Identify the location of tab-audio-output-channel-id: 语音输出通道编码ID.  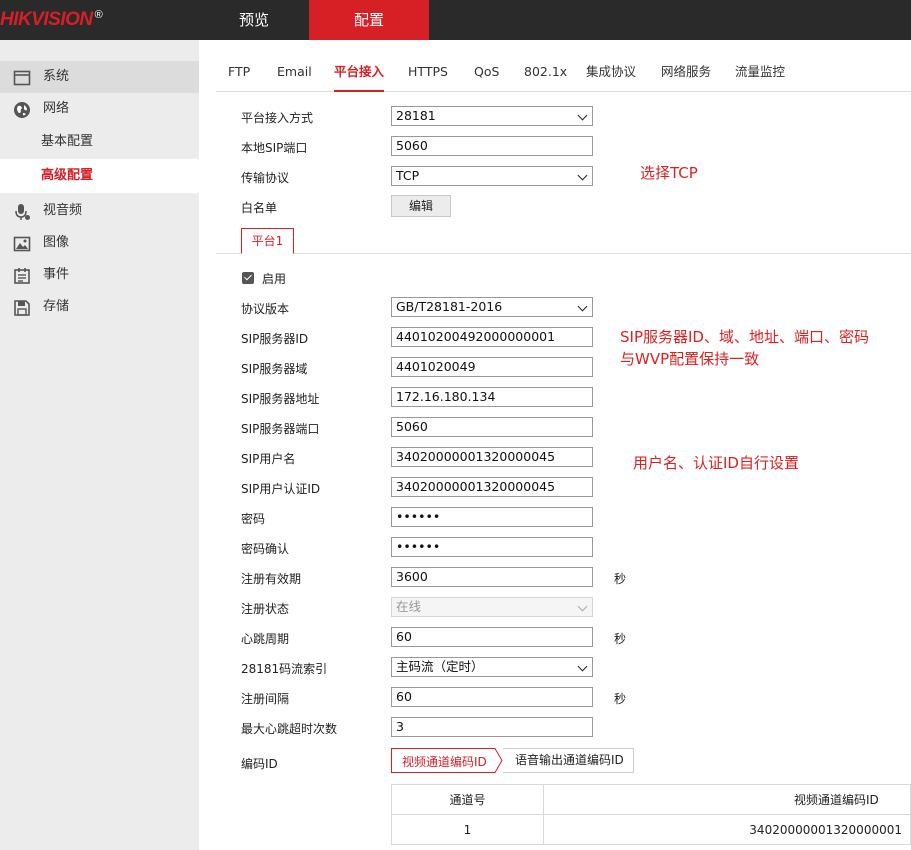
(568, 760).